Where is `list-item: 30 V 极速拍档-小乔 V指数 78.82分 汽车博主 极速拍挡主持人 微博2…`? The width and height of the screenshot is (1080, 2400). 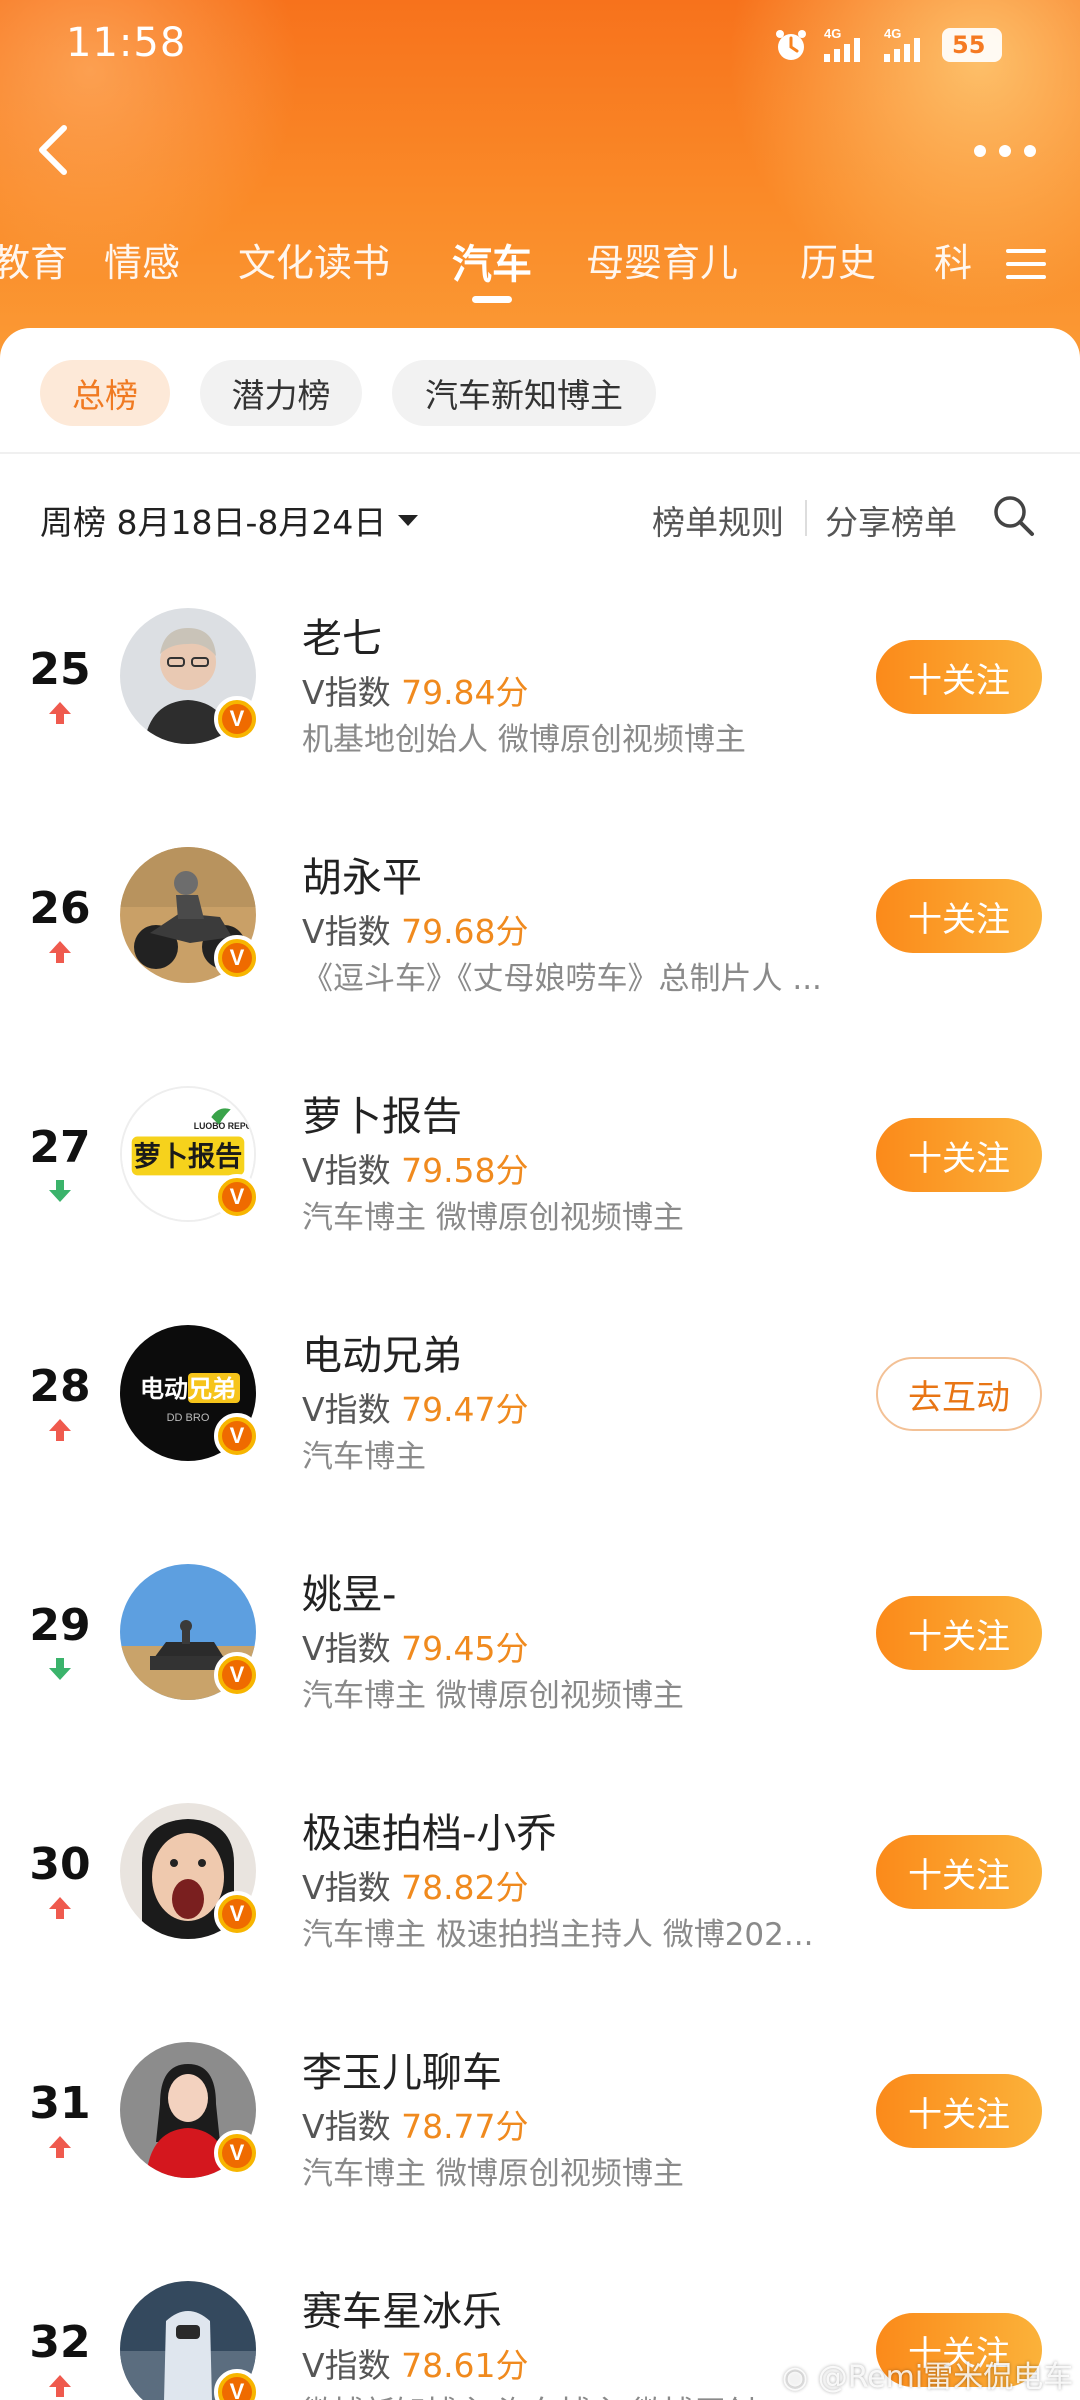 list-item: 30 V 极速拍档-小乔 V指数 78.82分 汽车博主 极速拍挡主持人 微博2… is located at coordinates (540, 1896).